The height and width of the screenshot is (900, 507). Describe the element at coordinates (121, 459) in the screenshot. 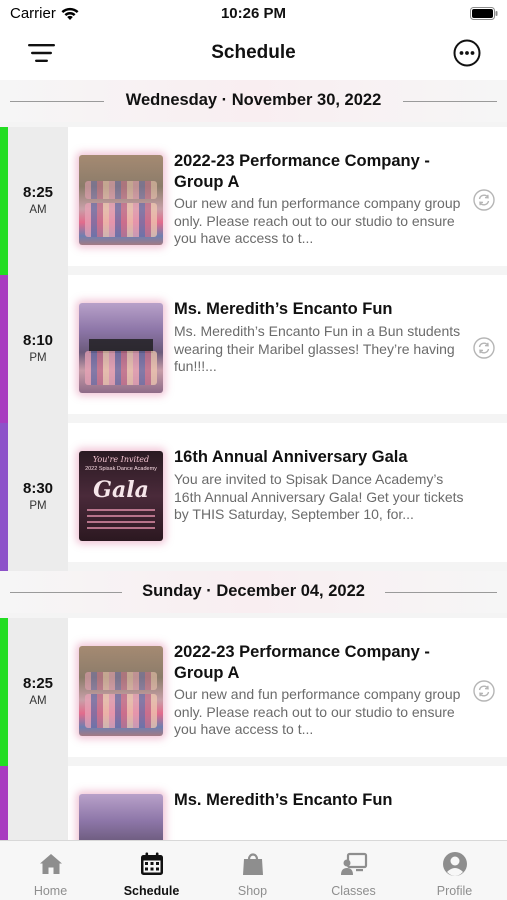

I see `image-caption: You're Invited` at that location.